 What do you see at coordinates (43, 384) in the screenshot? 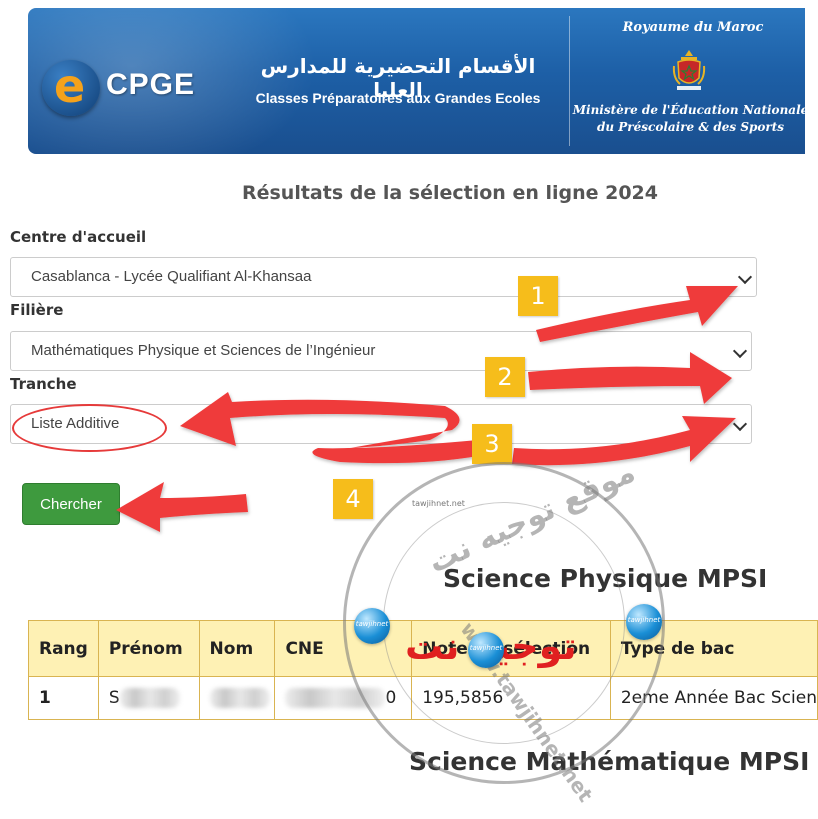
I see `tranche-label: Tranche` at bounding box center [43, 384].